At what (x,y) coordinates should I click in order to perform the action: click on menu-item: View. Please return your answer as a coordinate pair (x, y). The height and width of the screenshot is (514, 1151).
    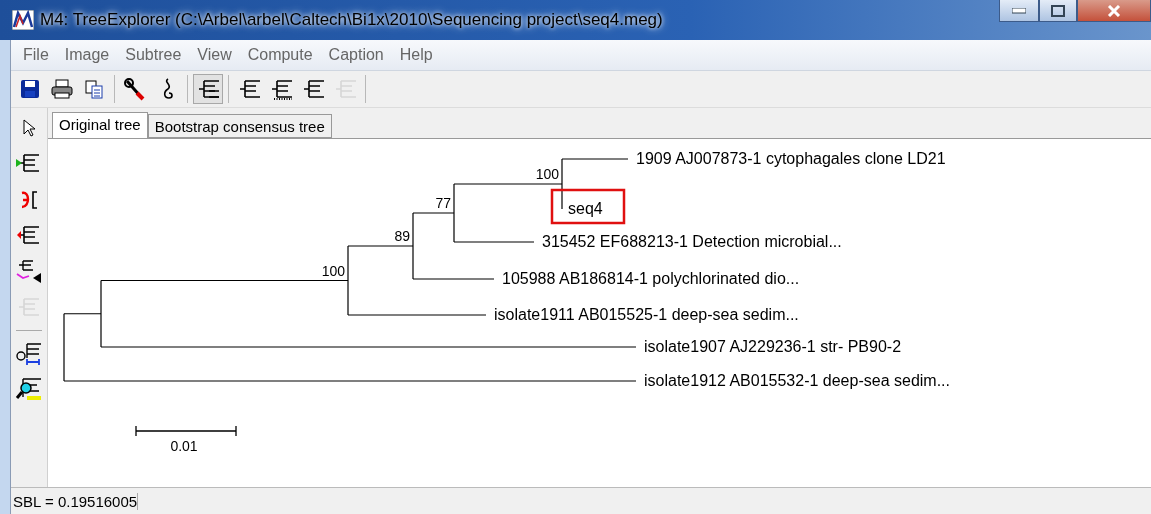
    Looking at the image, I should click on (214, 55).